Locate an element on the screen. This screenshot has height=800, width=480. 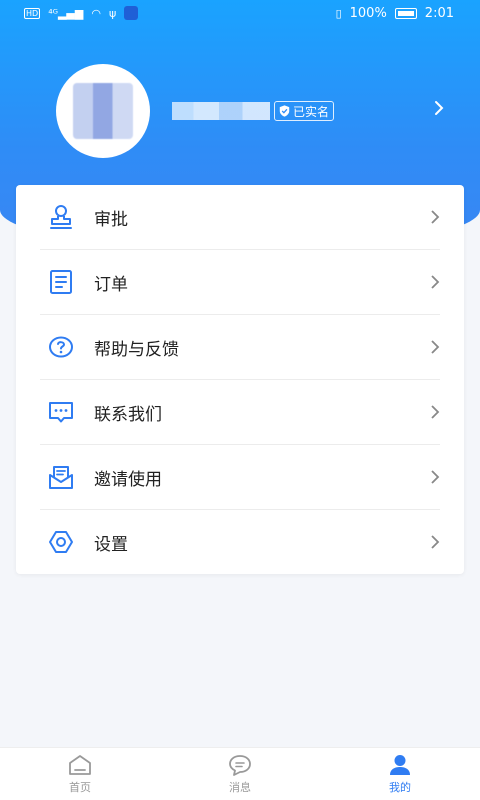
chat-icon is located at coordinates (240, 765).